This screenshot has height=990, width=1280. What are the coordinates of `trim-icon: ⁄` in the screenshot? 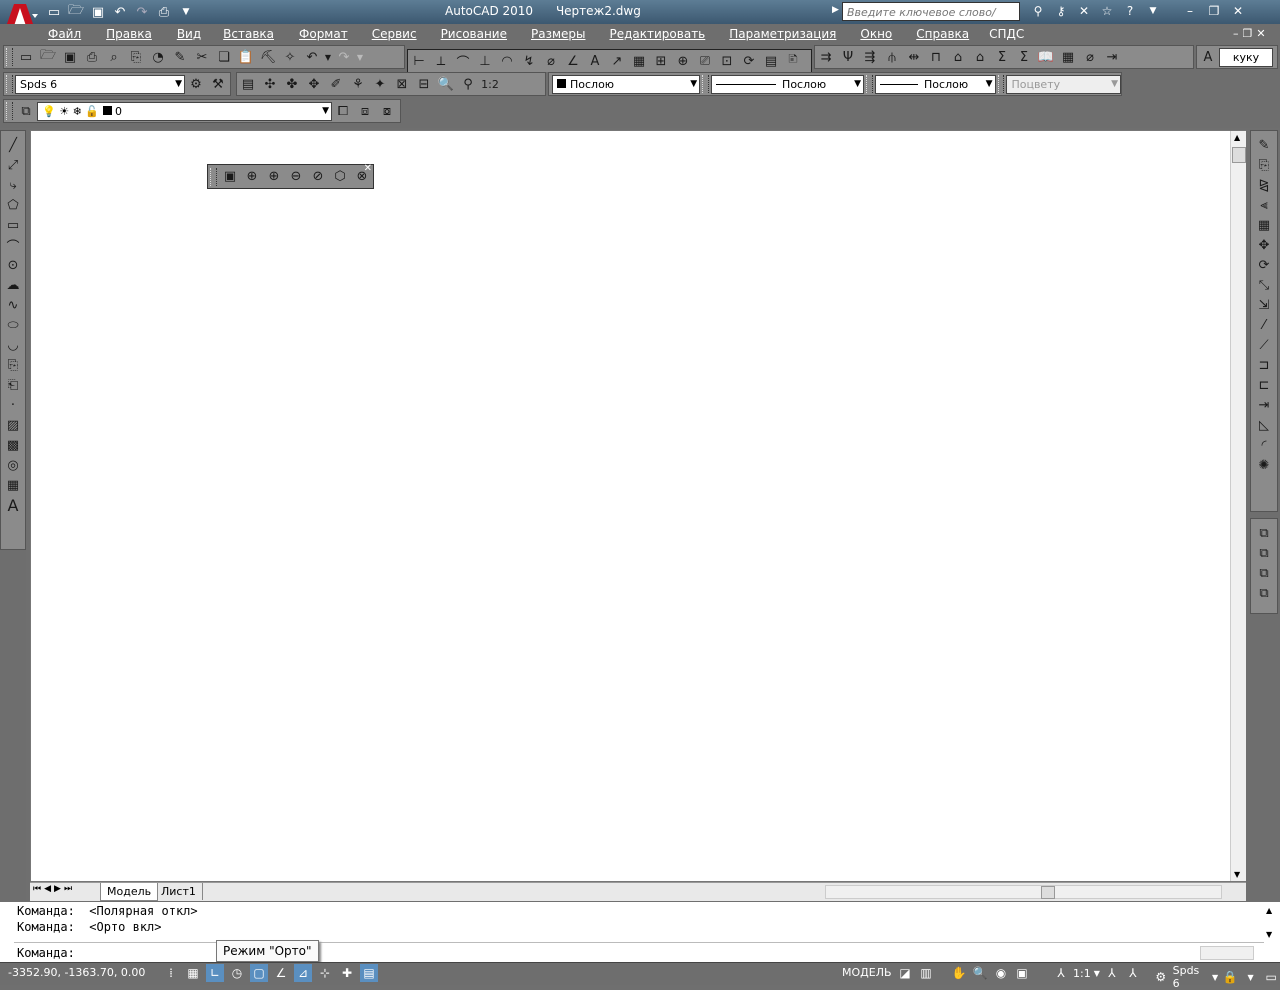 It's located at (1264, 325).